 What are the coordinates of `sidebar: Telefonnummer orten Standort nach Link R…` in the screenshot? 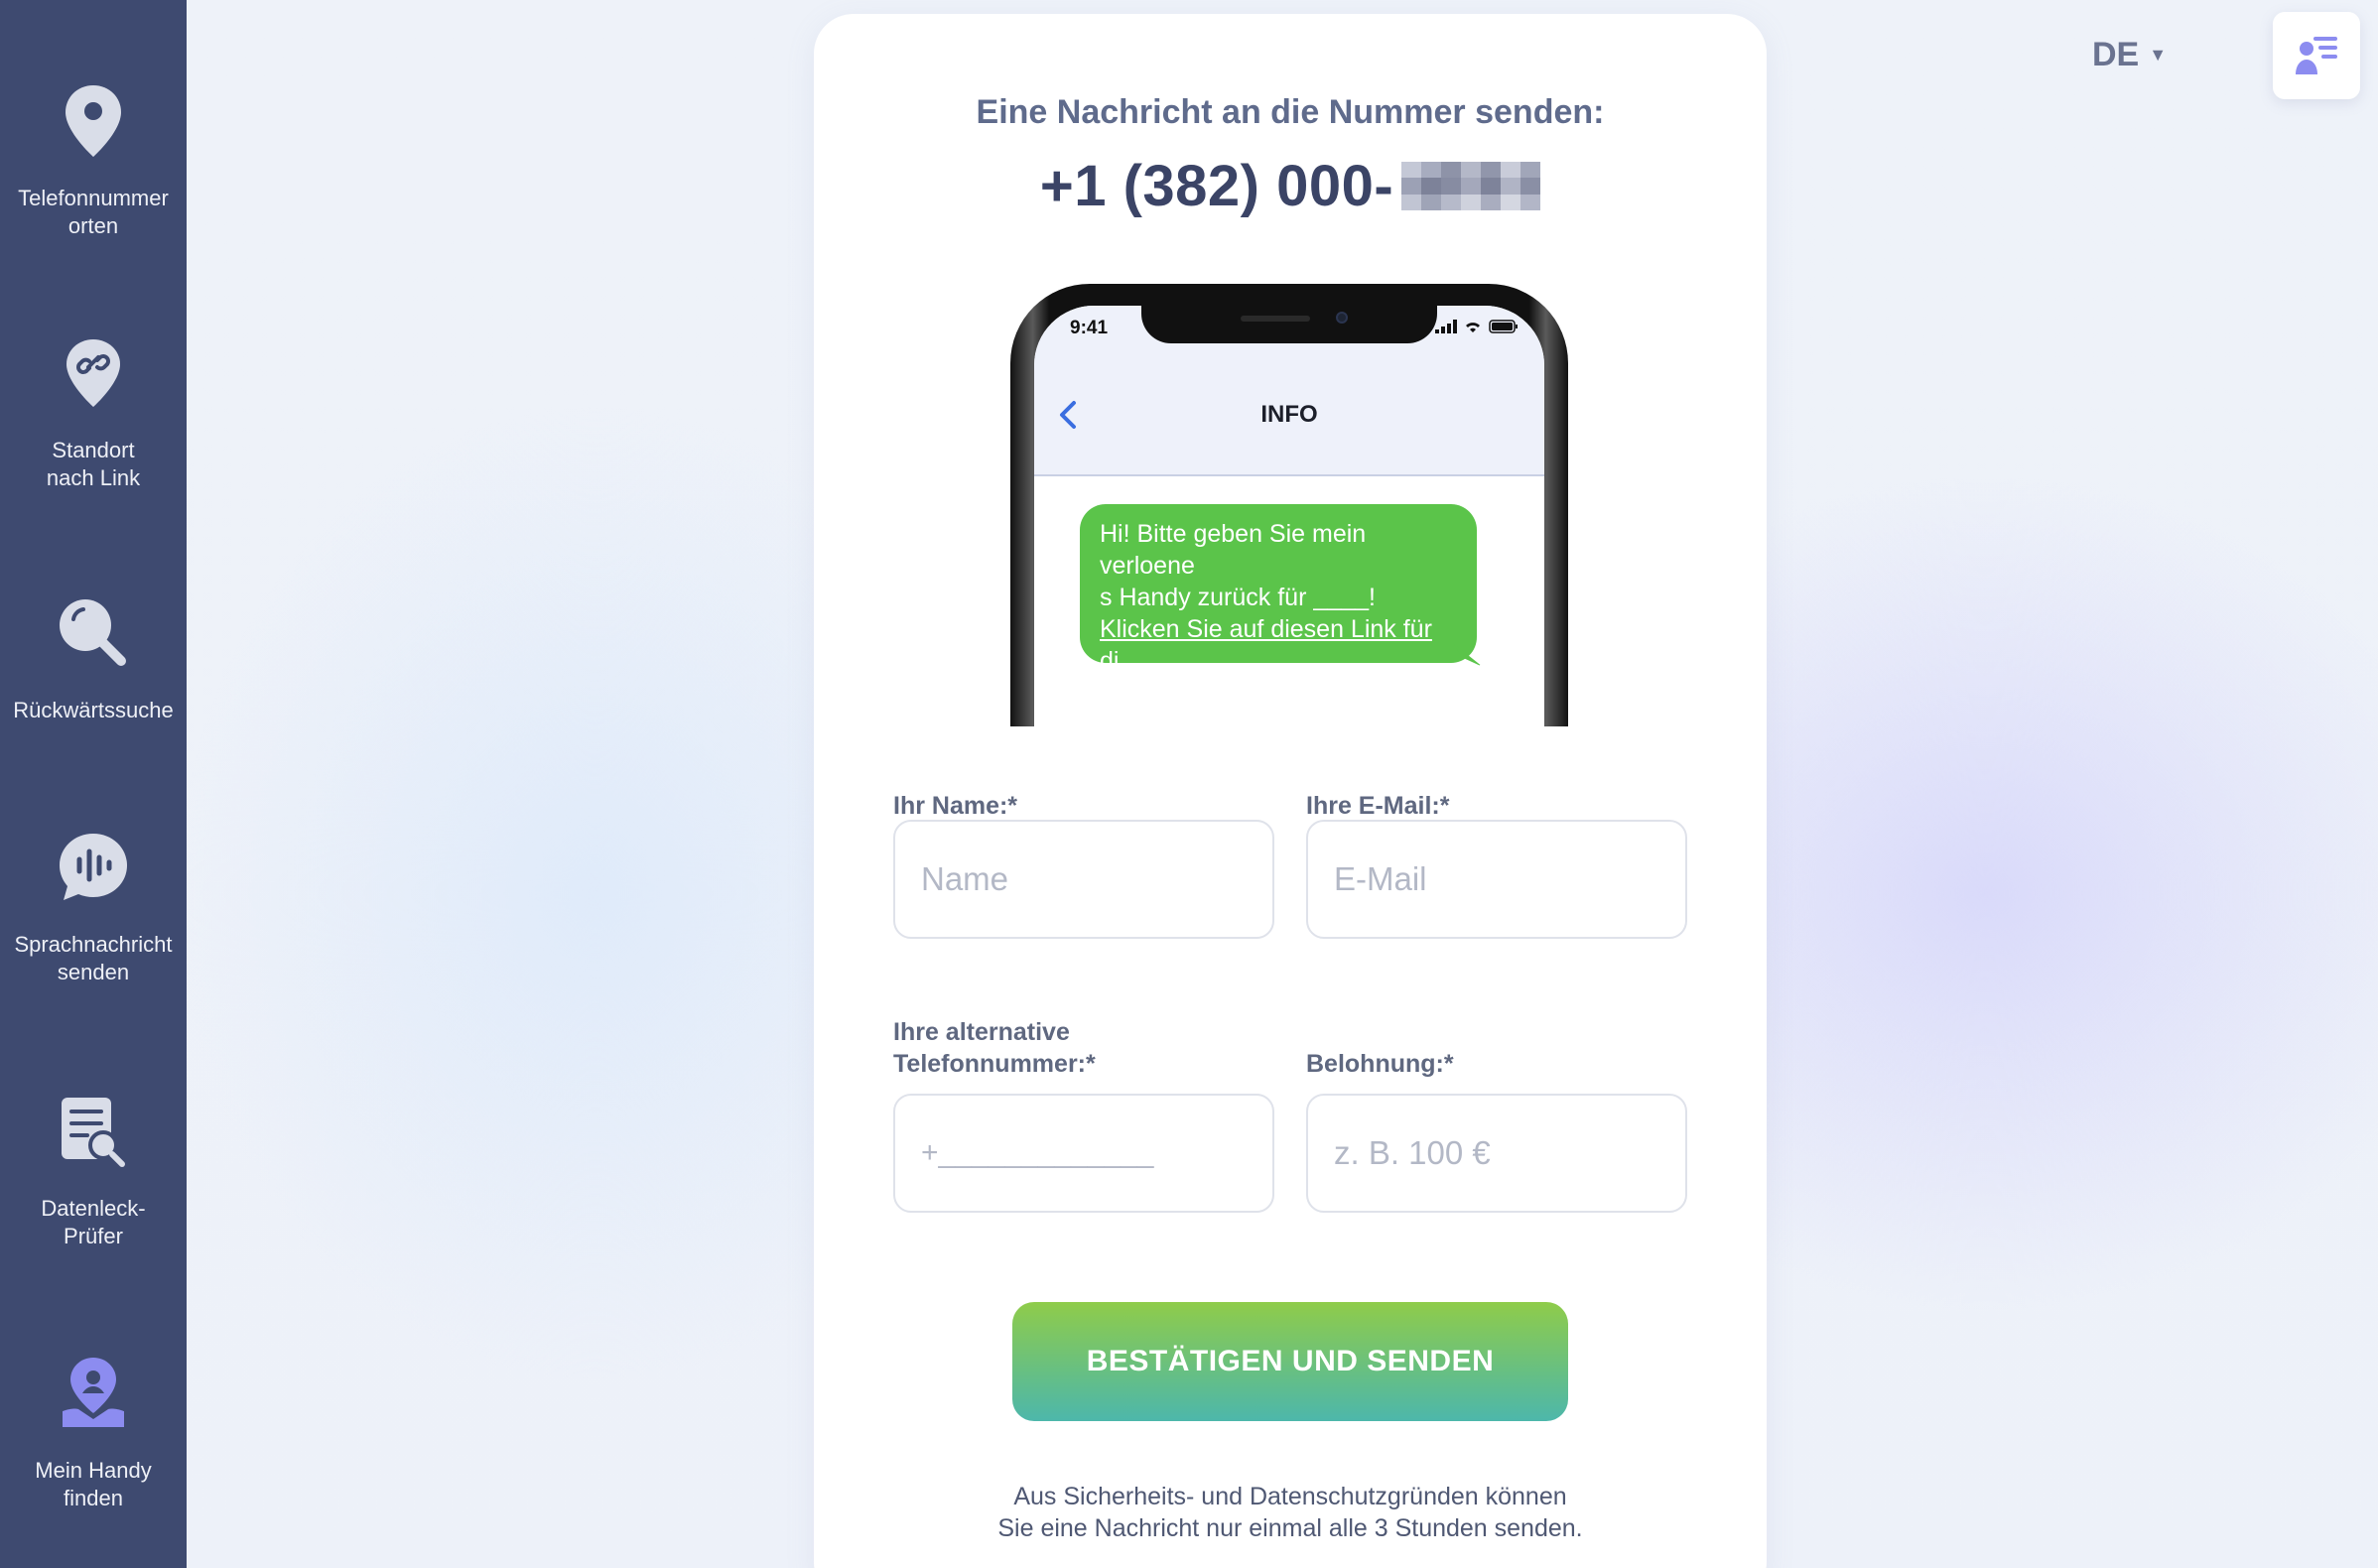 It's located at (93, 784).